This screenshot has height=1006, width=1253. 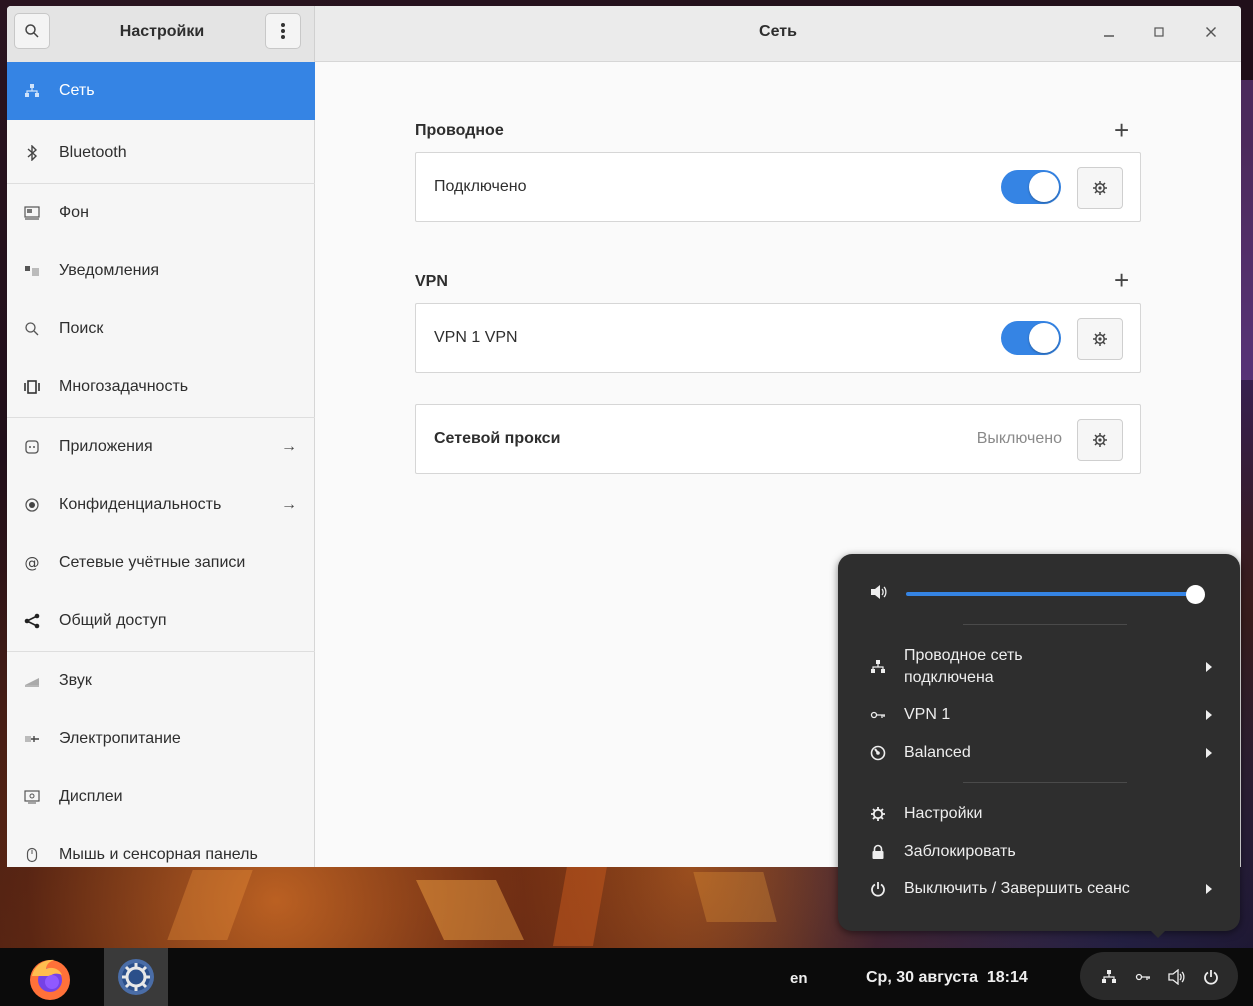 I want to click on vpn-settings-button, so click(x=1100, y=339).